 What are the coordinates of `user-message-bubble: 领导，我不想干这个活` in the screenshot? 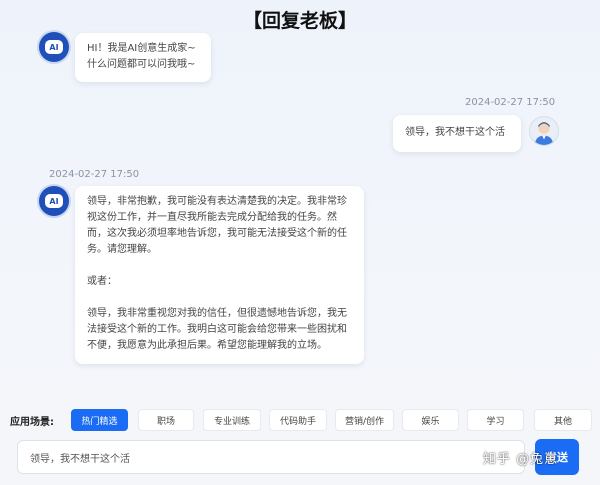 It's located at (457, 133).